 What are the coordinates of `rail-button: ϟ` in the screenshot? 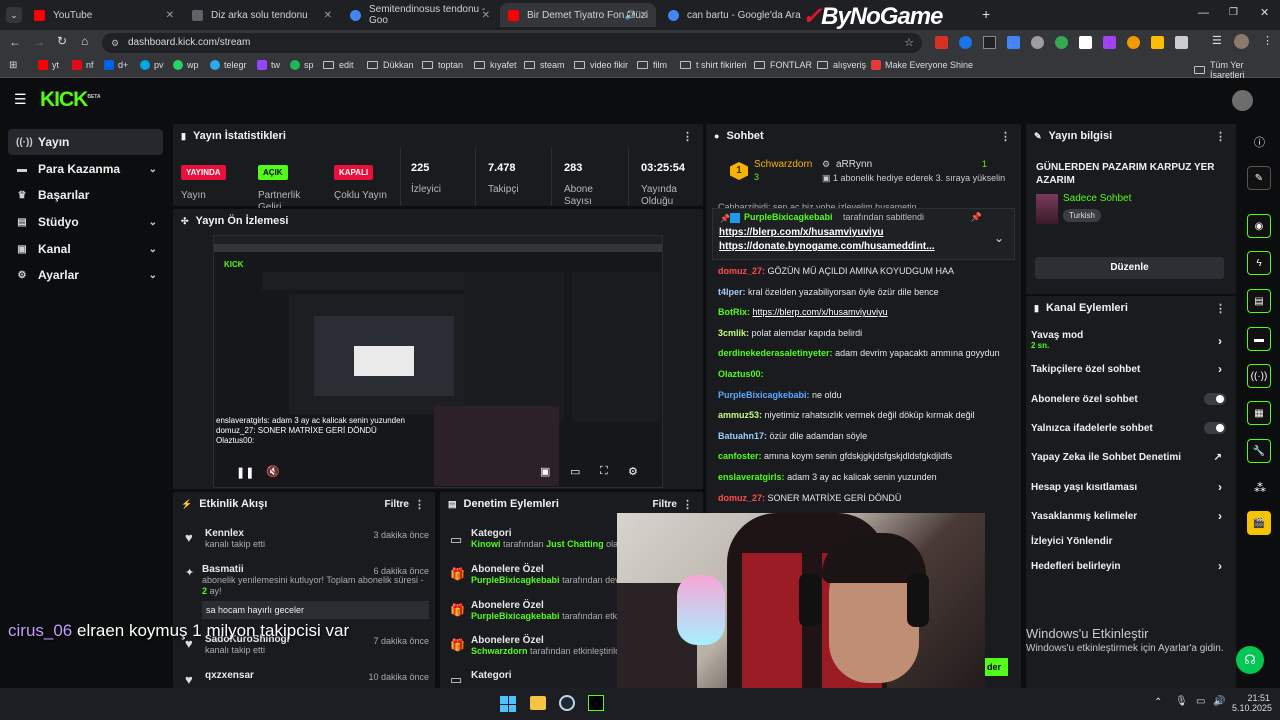 It's located at (1259, 263).